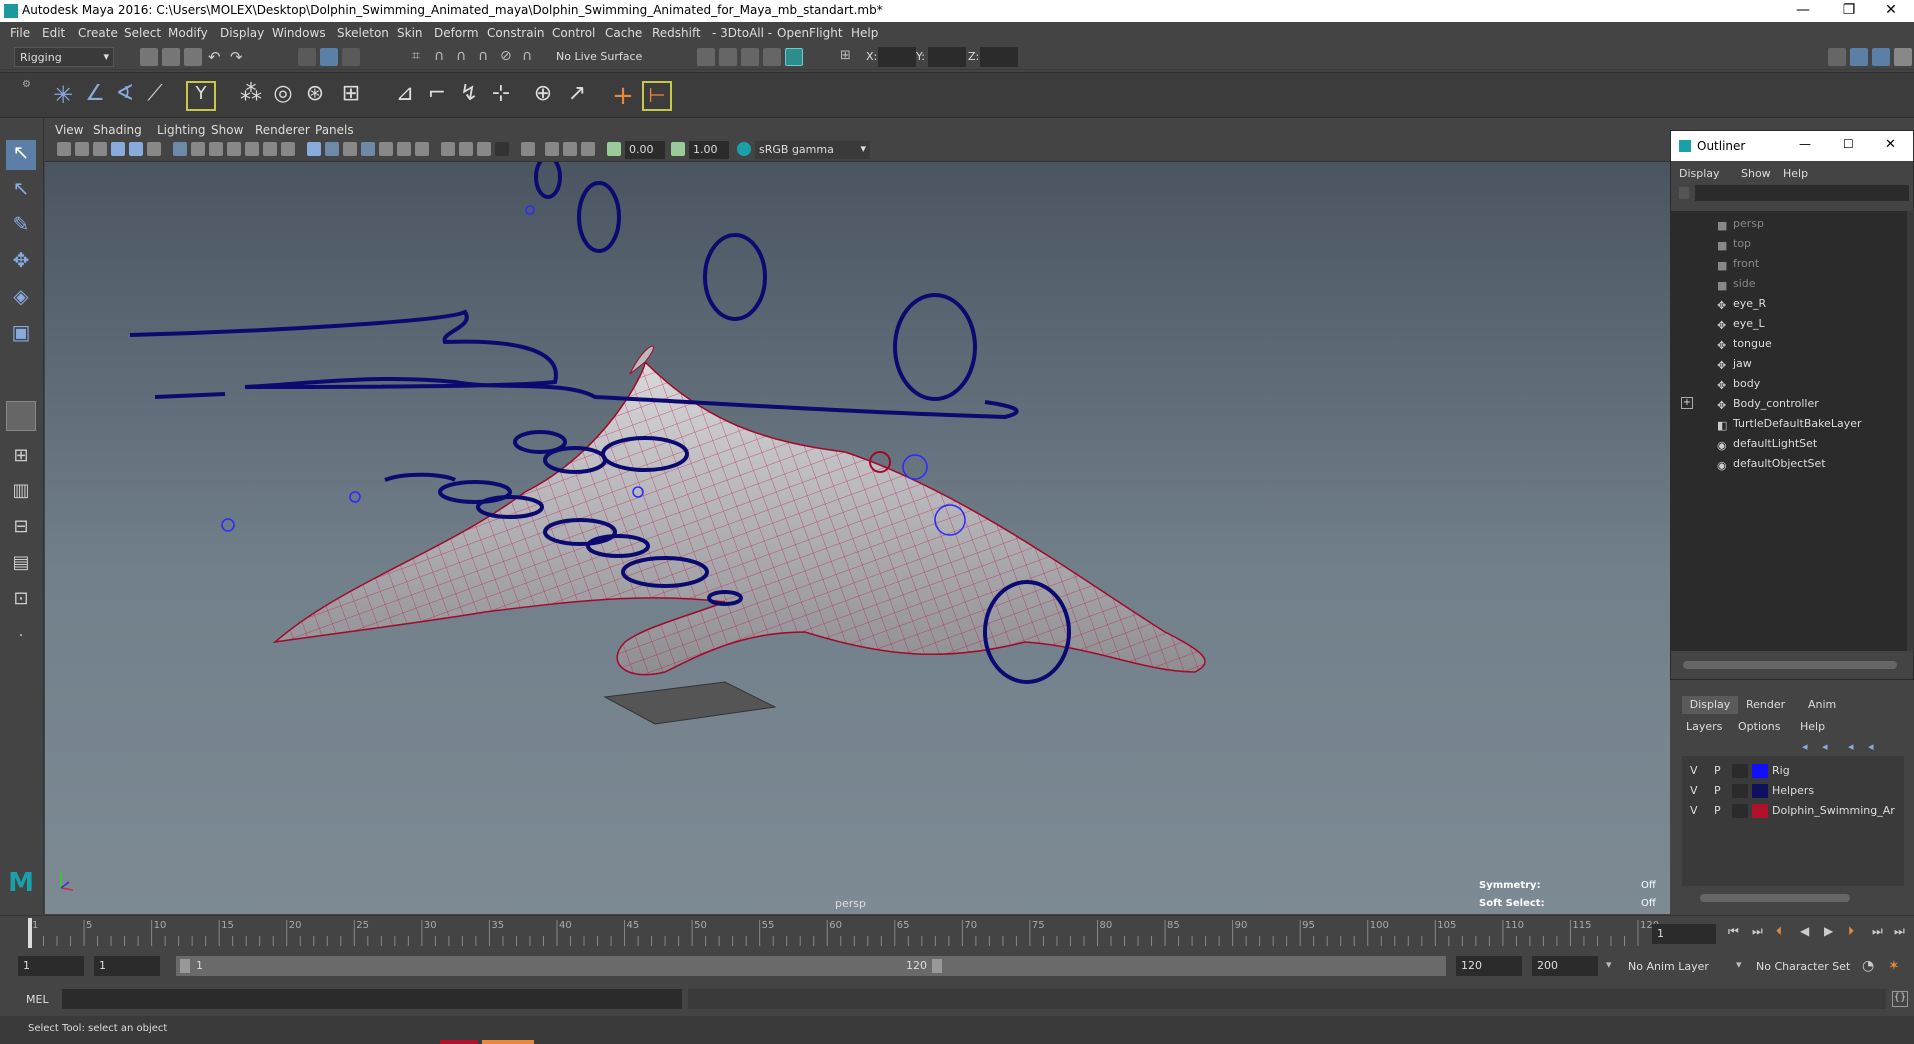  I want to click on snap-grid-icon: ⌗, so click(421, 57).